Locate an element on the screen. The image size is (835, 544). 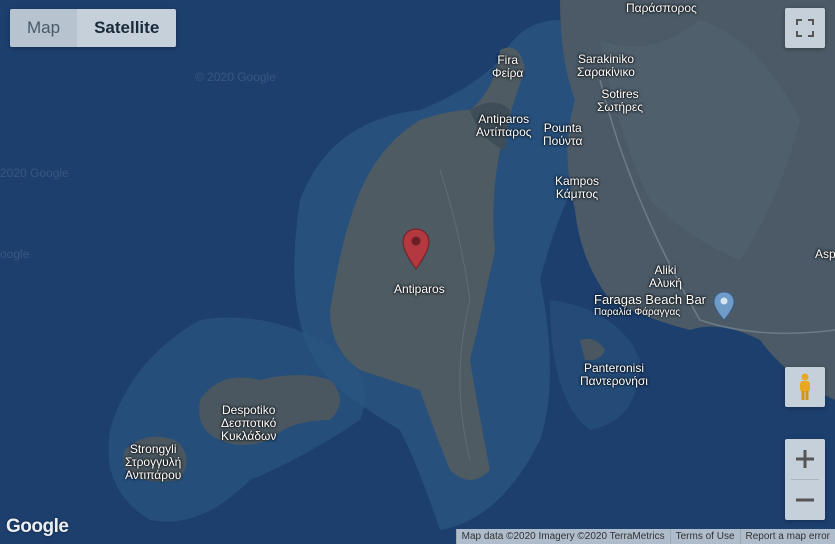
zoom-in-button is located at coordinates (805, 459).